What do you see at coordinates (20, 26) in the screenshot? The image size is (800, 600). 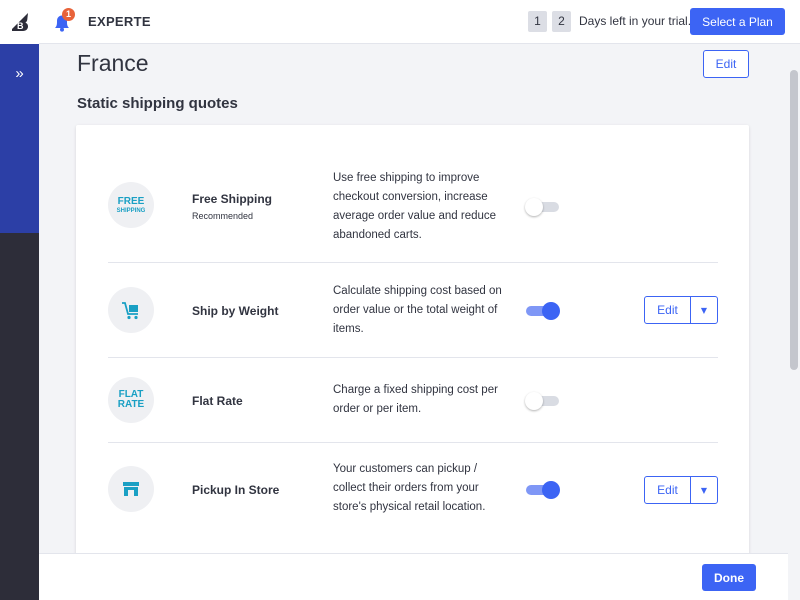 I see `svg-text: B` at bounding box center [20, 26].